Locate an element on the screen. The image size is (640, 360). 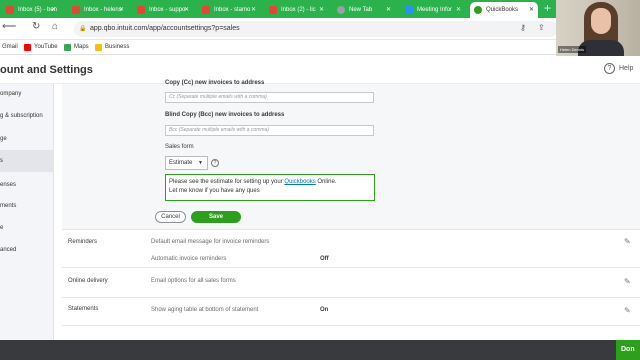
browser-tab: Meeting Infor ✕ is located at coordinates (433, 10).